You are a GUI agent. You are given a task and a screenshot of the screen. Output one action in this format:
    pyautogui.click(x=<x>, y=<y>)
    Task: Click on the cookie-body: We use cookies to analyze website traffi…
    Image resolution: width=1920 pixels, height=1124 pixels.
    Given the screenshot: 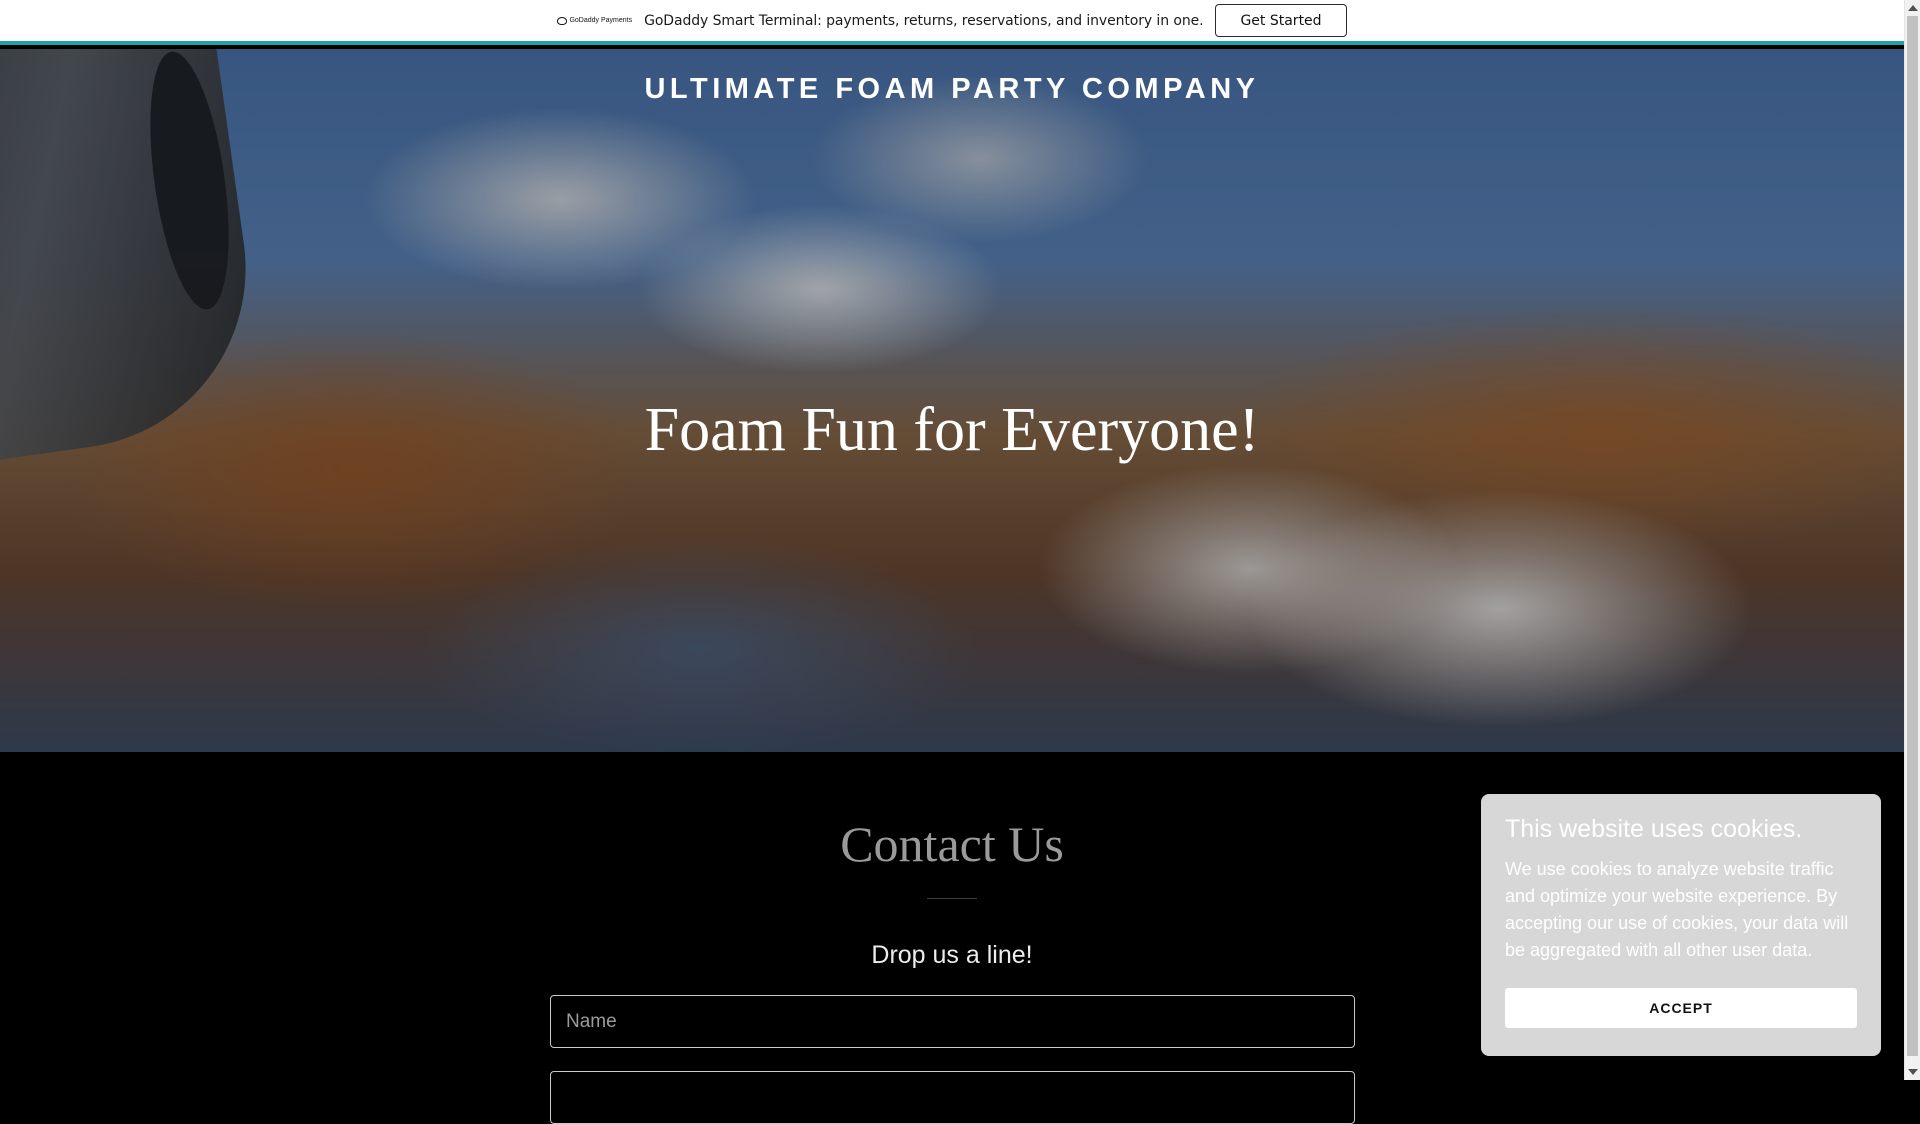 What is the action you would take?
    pyautogui.click(x=1677, y=909)
    